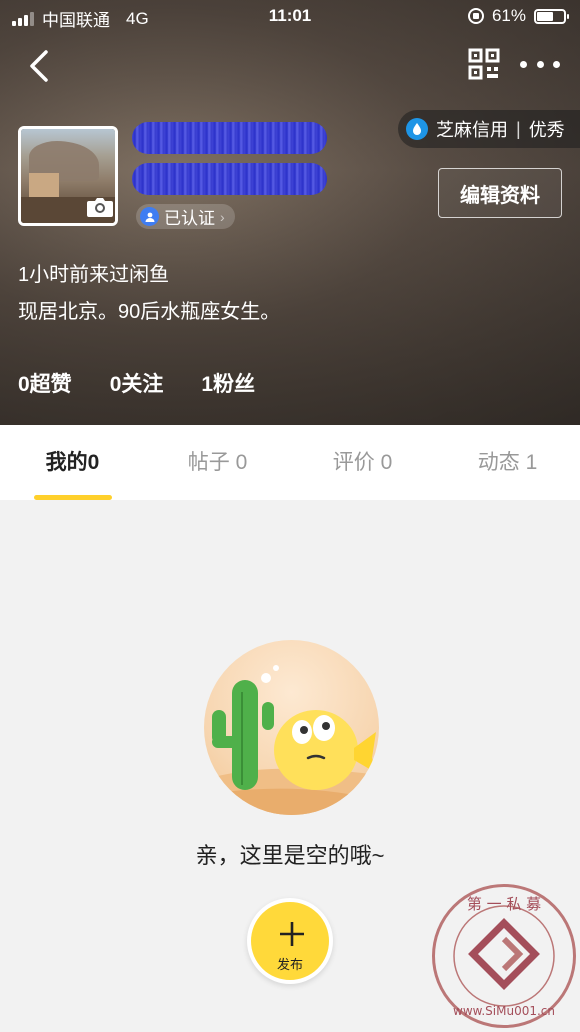  I want to click on credit-label: 芝麻信用, so click(472, 130).